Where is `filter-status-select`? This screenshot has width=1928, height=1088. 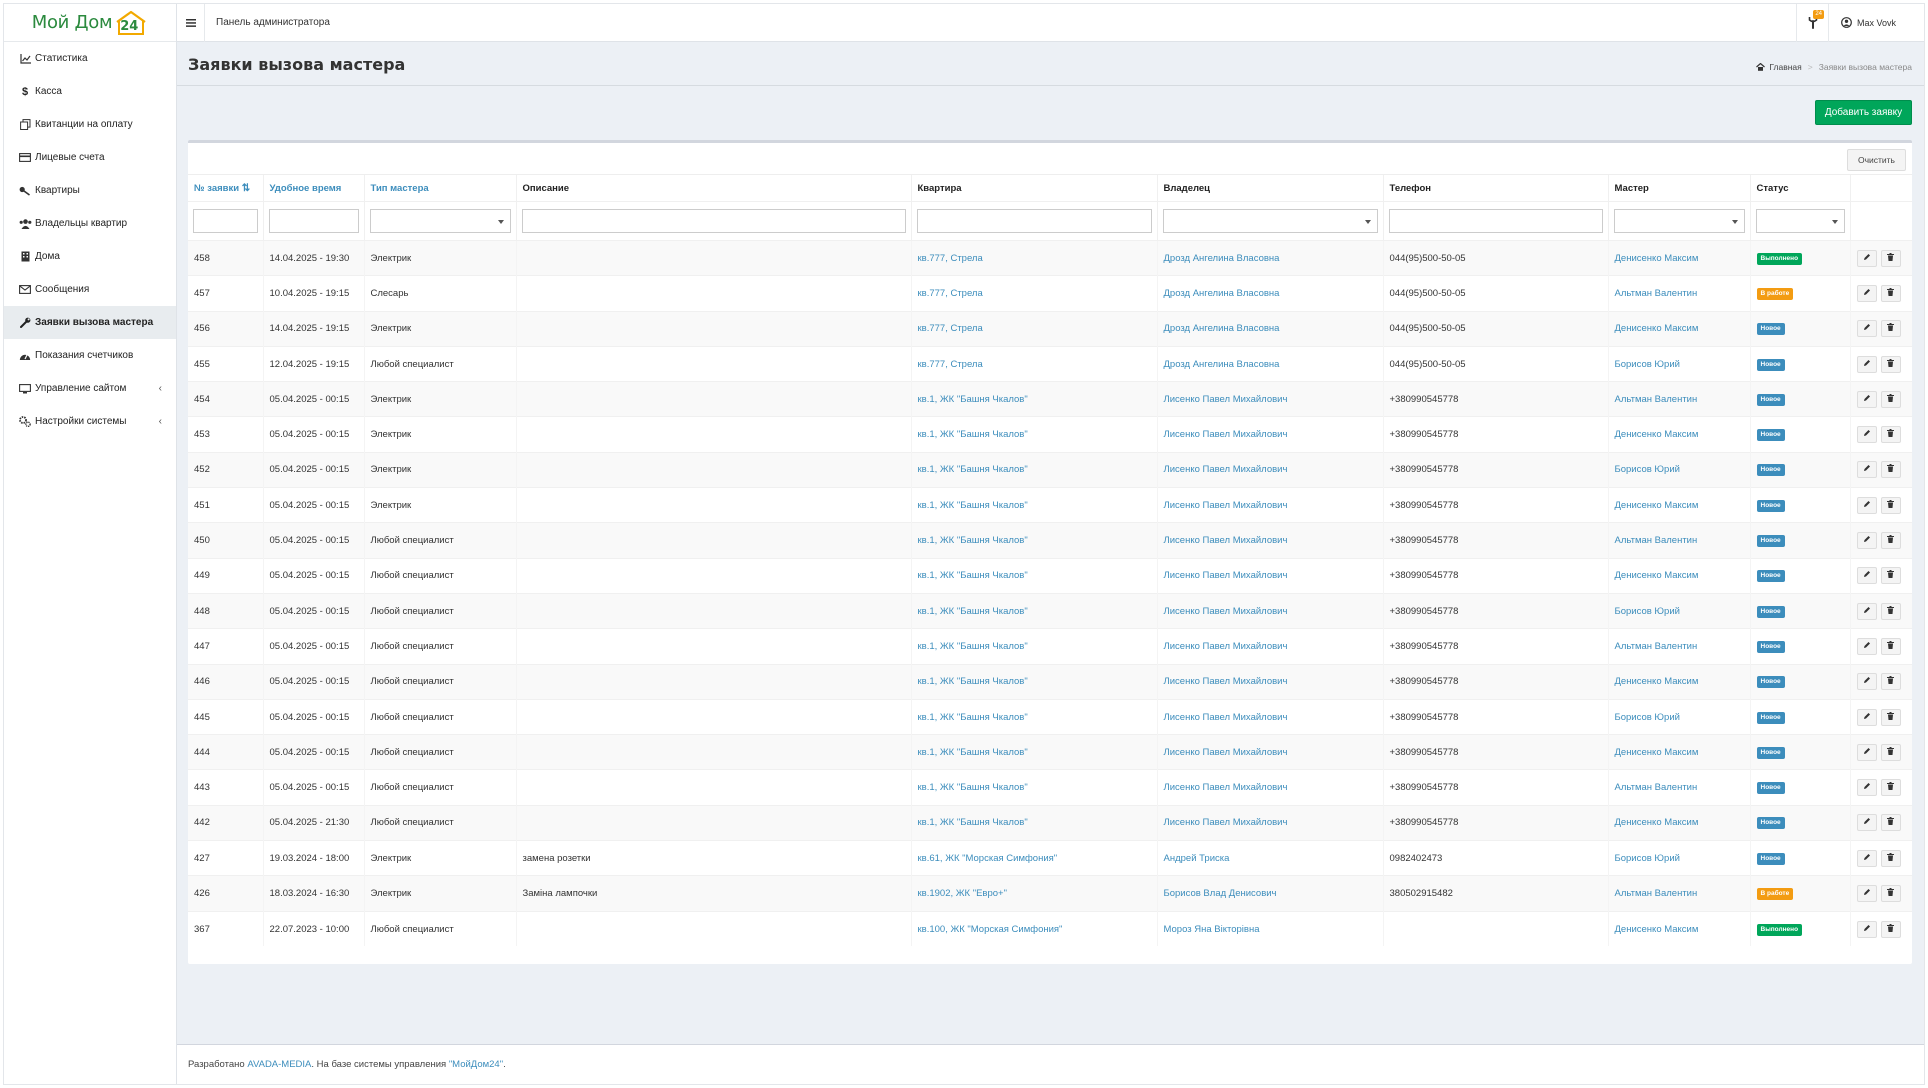 filter-status-select is located at coordinates (1800, 221).